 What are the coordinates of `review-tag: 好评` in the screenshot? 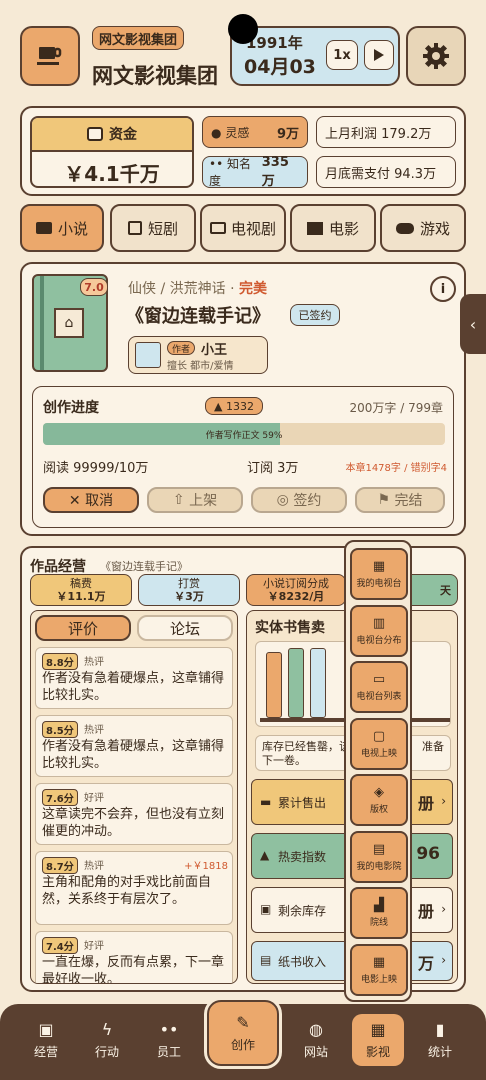 It's located at (94, 798).